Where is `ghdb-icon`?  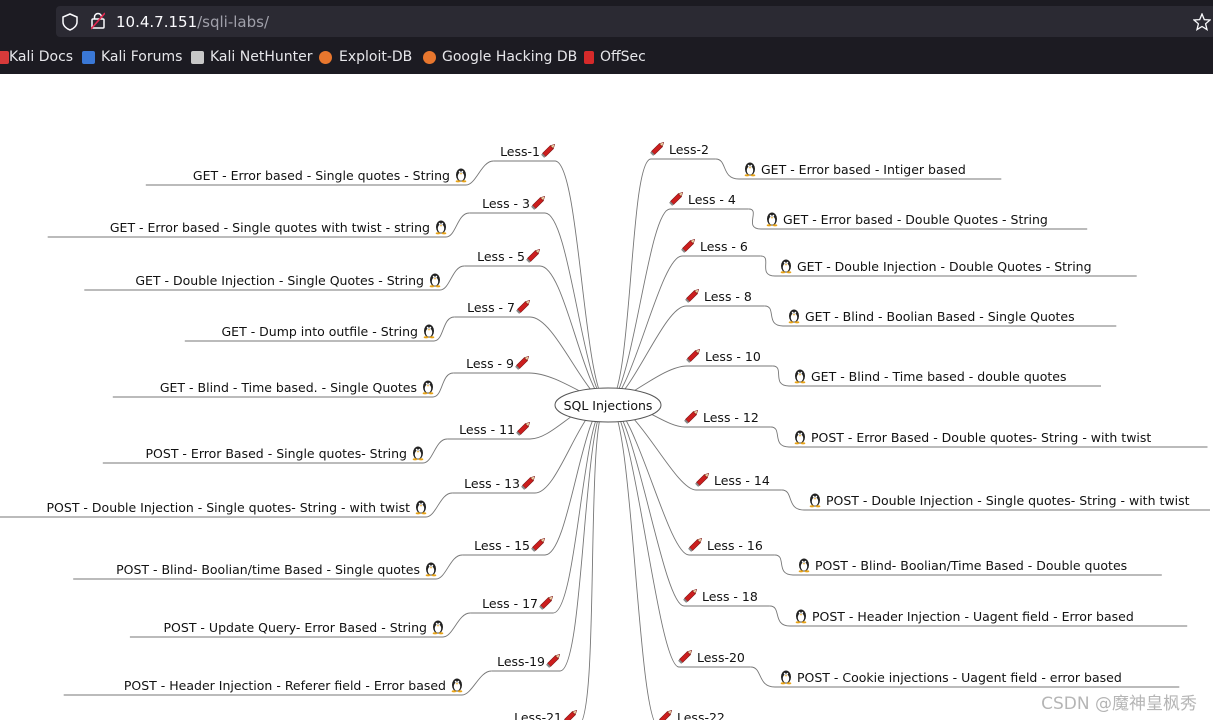
ghdb-icon is located at coordinates (429, 57).